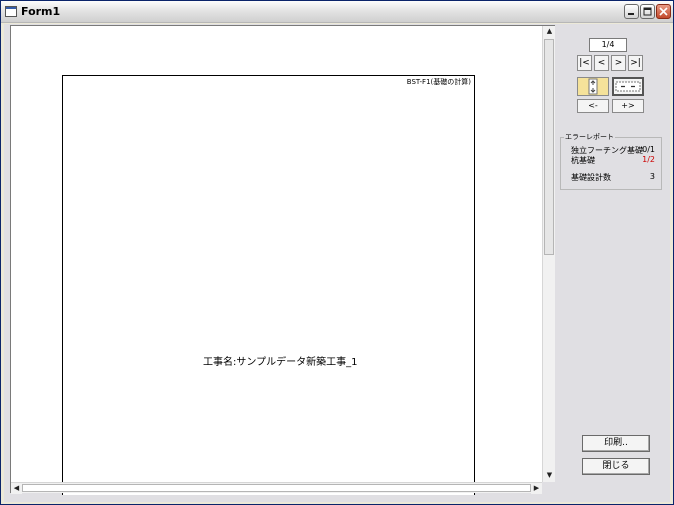 Image resolution: width=674 pixels, height=505 pixels. What do you see at coordinates (583, 160) in the screenshot?
I see `error-row-label: 杭基礎` at bounding box center [583, 160].